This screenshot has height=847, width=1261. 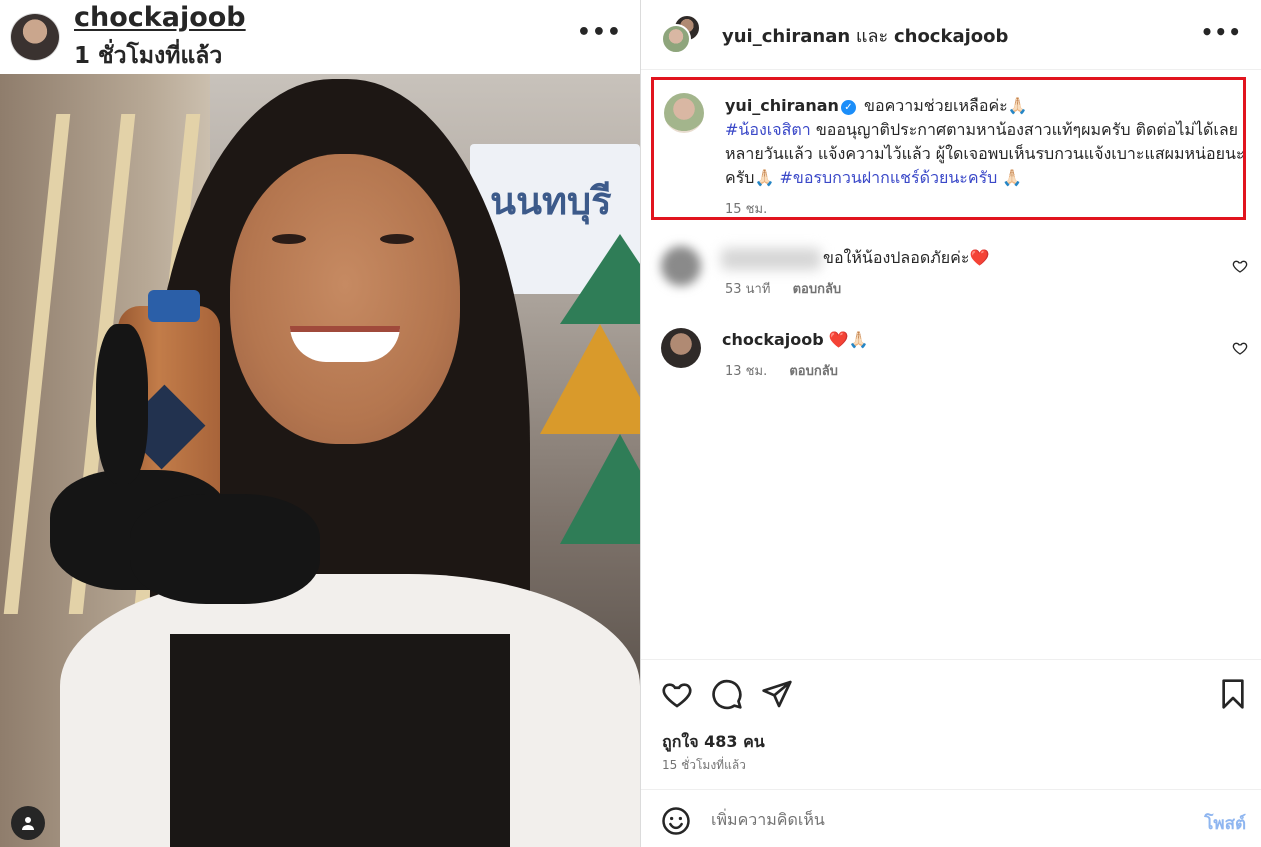 What do you see at coordinates (777, 694) in the screenshot?
I see `share-icon` at bounding box center [777, 694].